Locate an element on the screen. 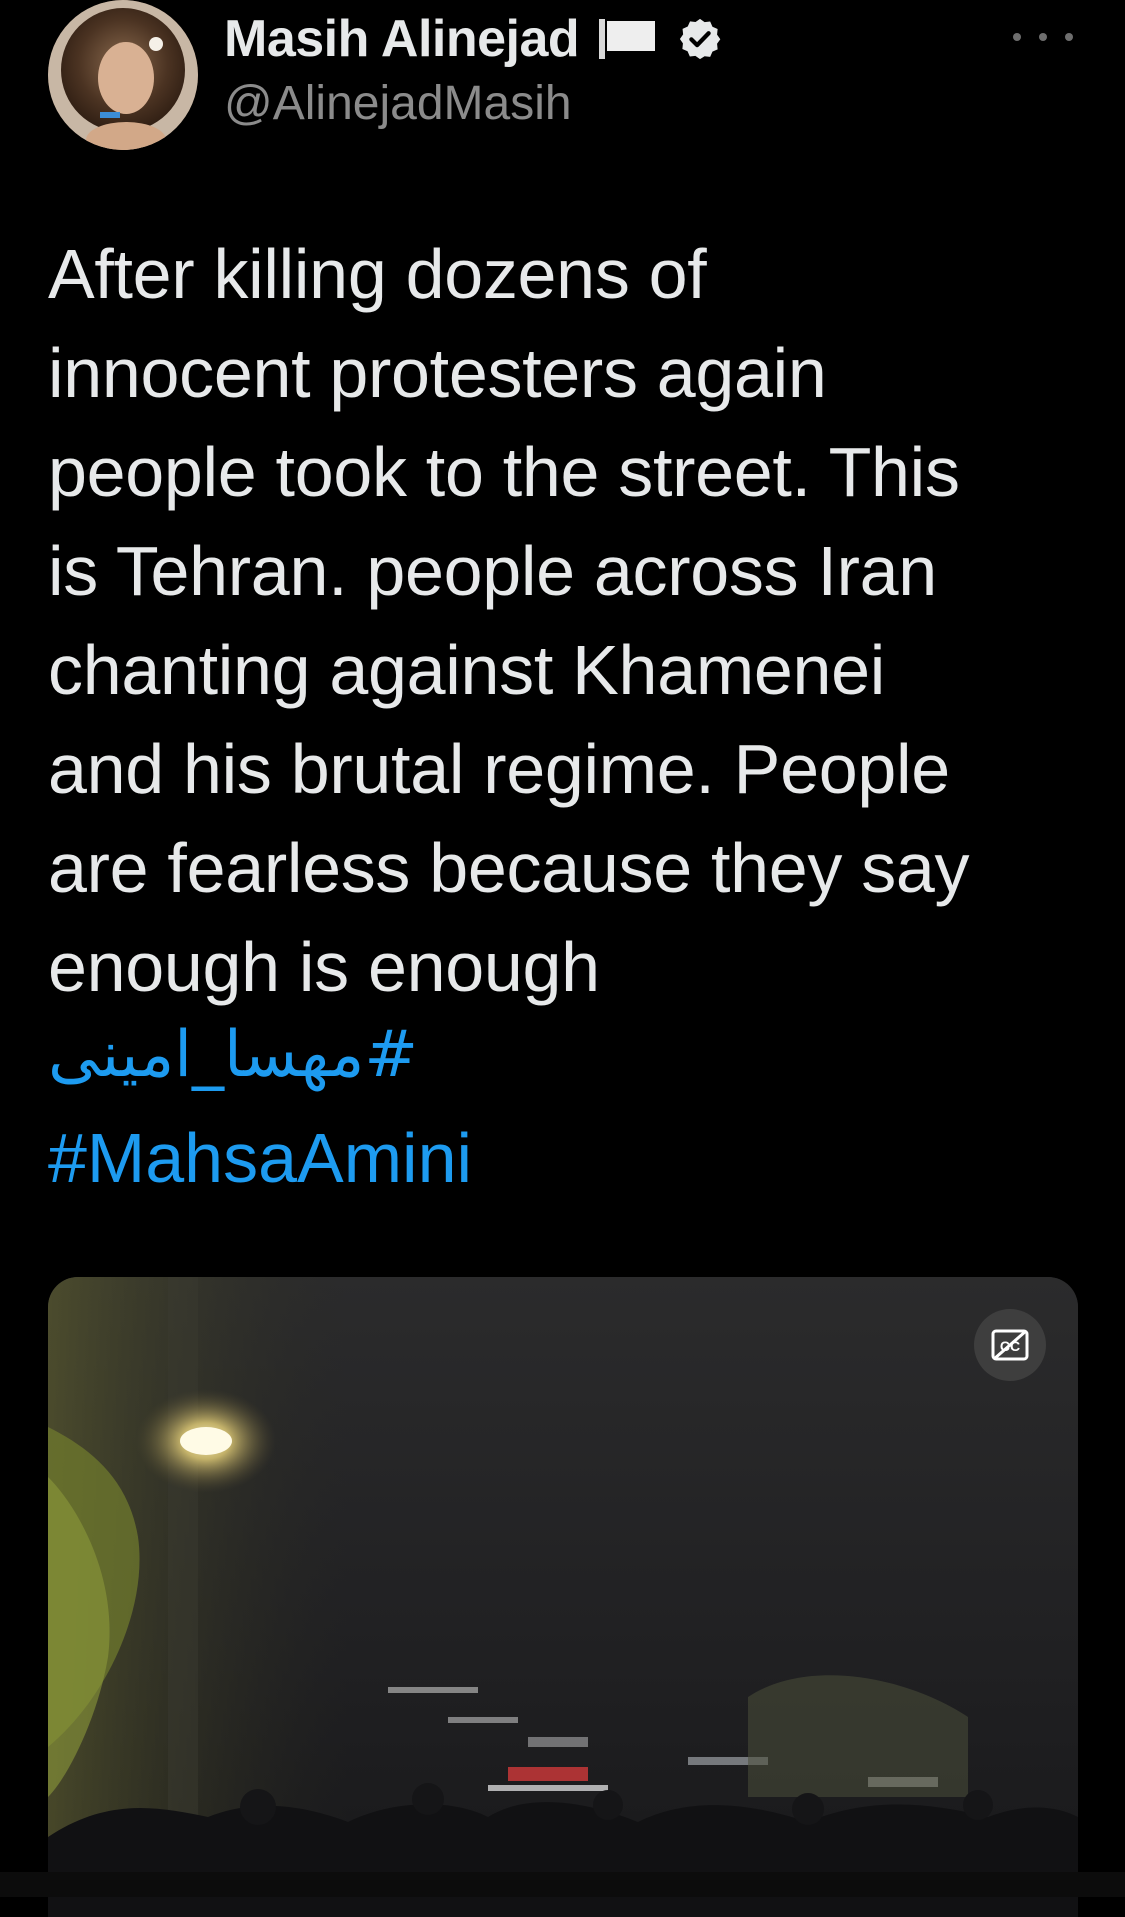 The image size is (1125, 1917). avatar-image is located at coordinates (123, 75).